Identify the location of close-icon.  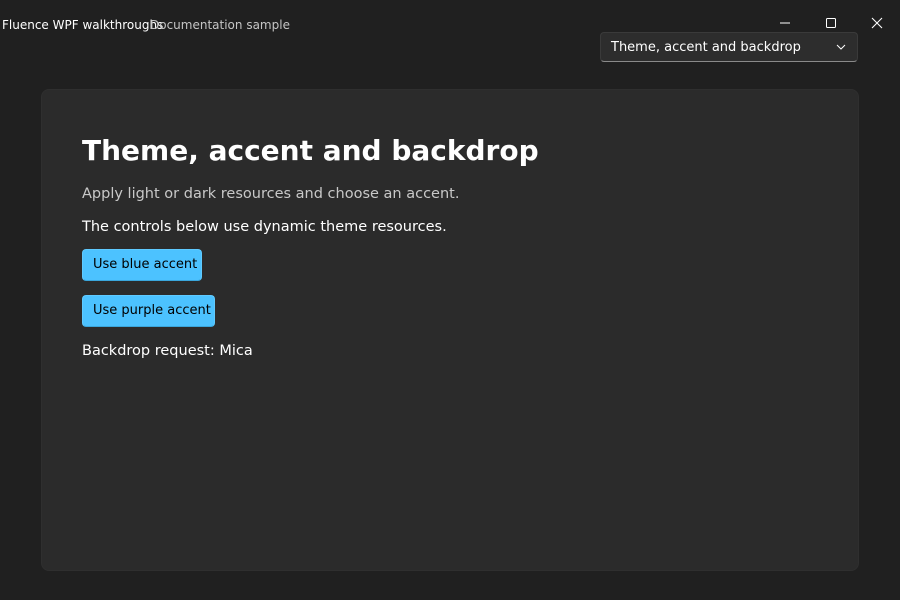
(877, 23).